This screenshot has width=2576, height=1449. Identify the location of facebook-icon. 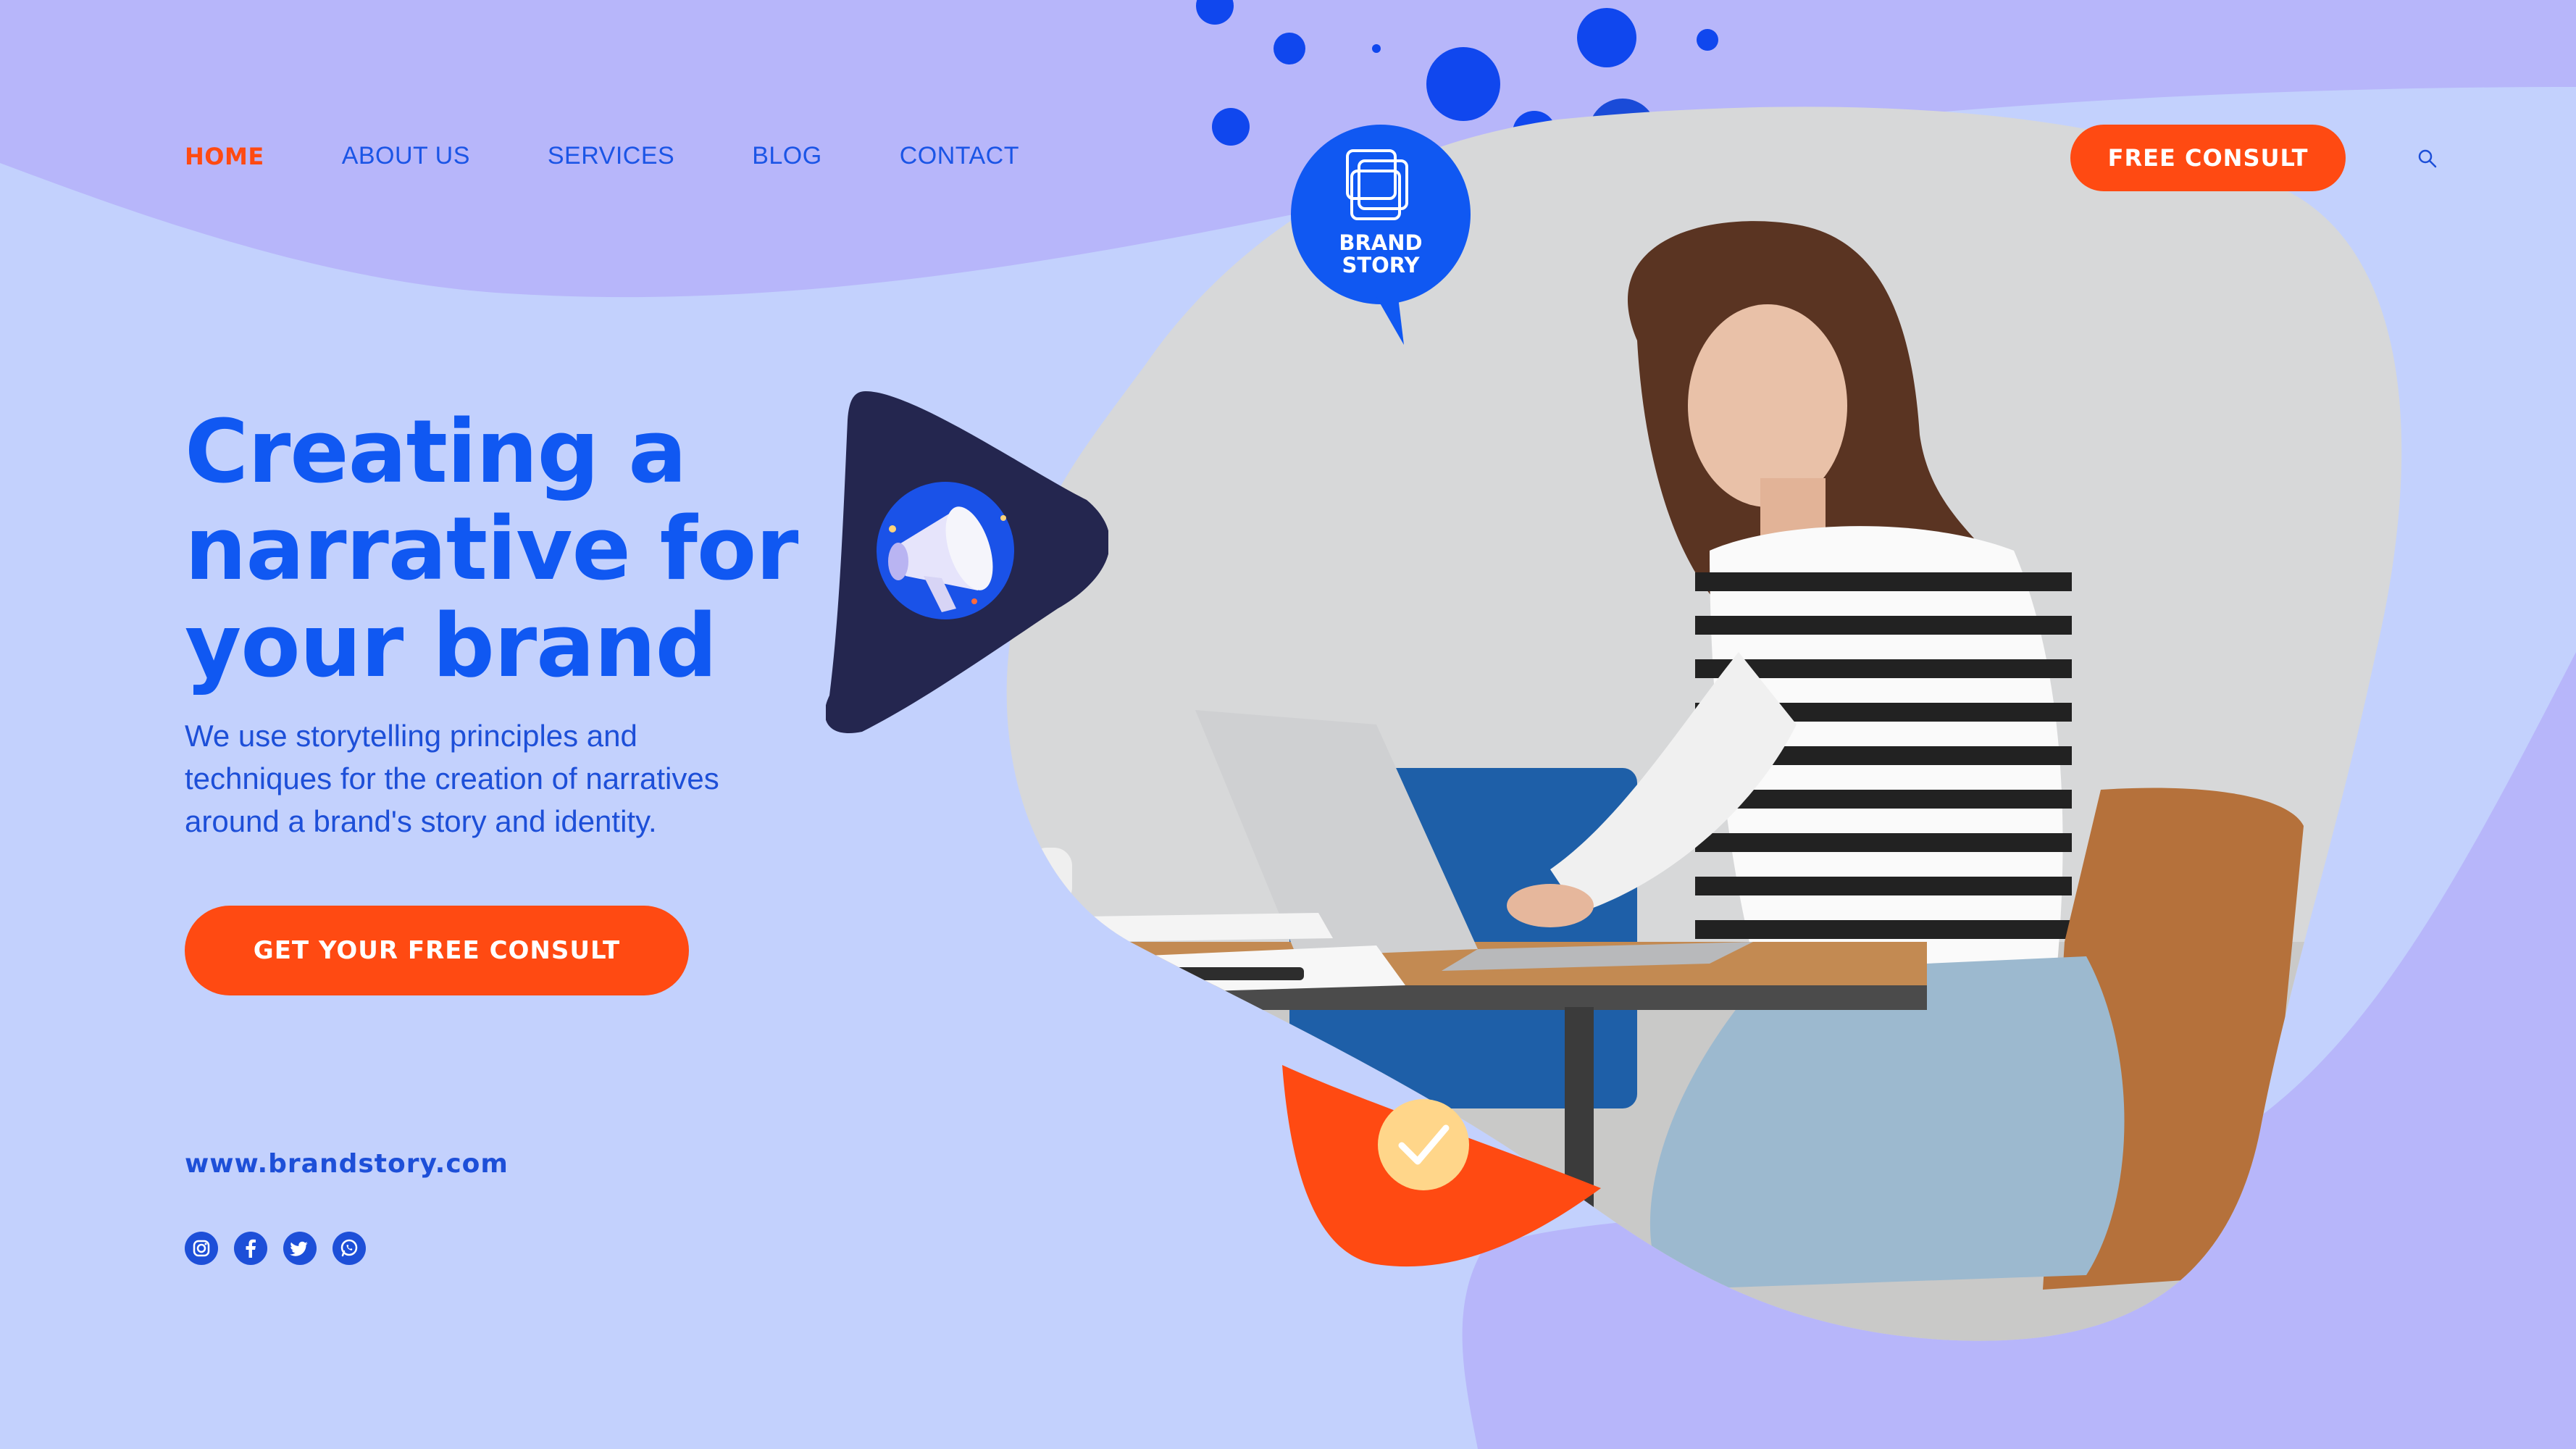
(250, 1248).